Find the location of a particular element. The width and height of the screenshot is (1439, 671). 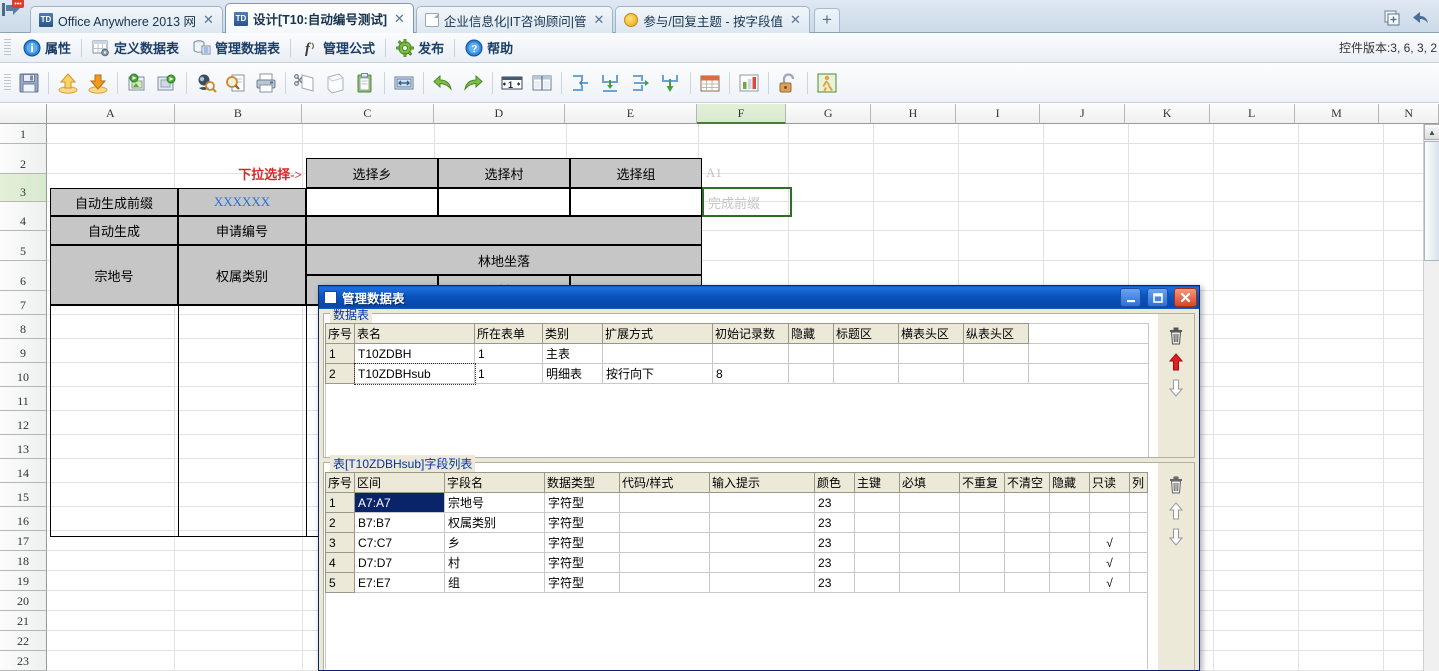

row-header-9: 9 is located at coordinates (23, 351).